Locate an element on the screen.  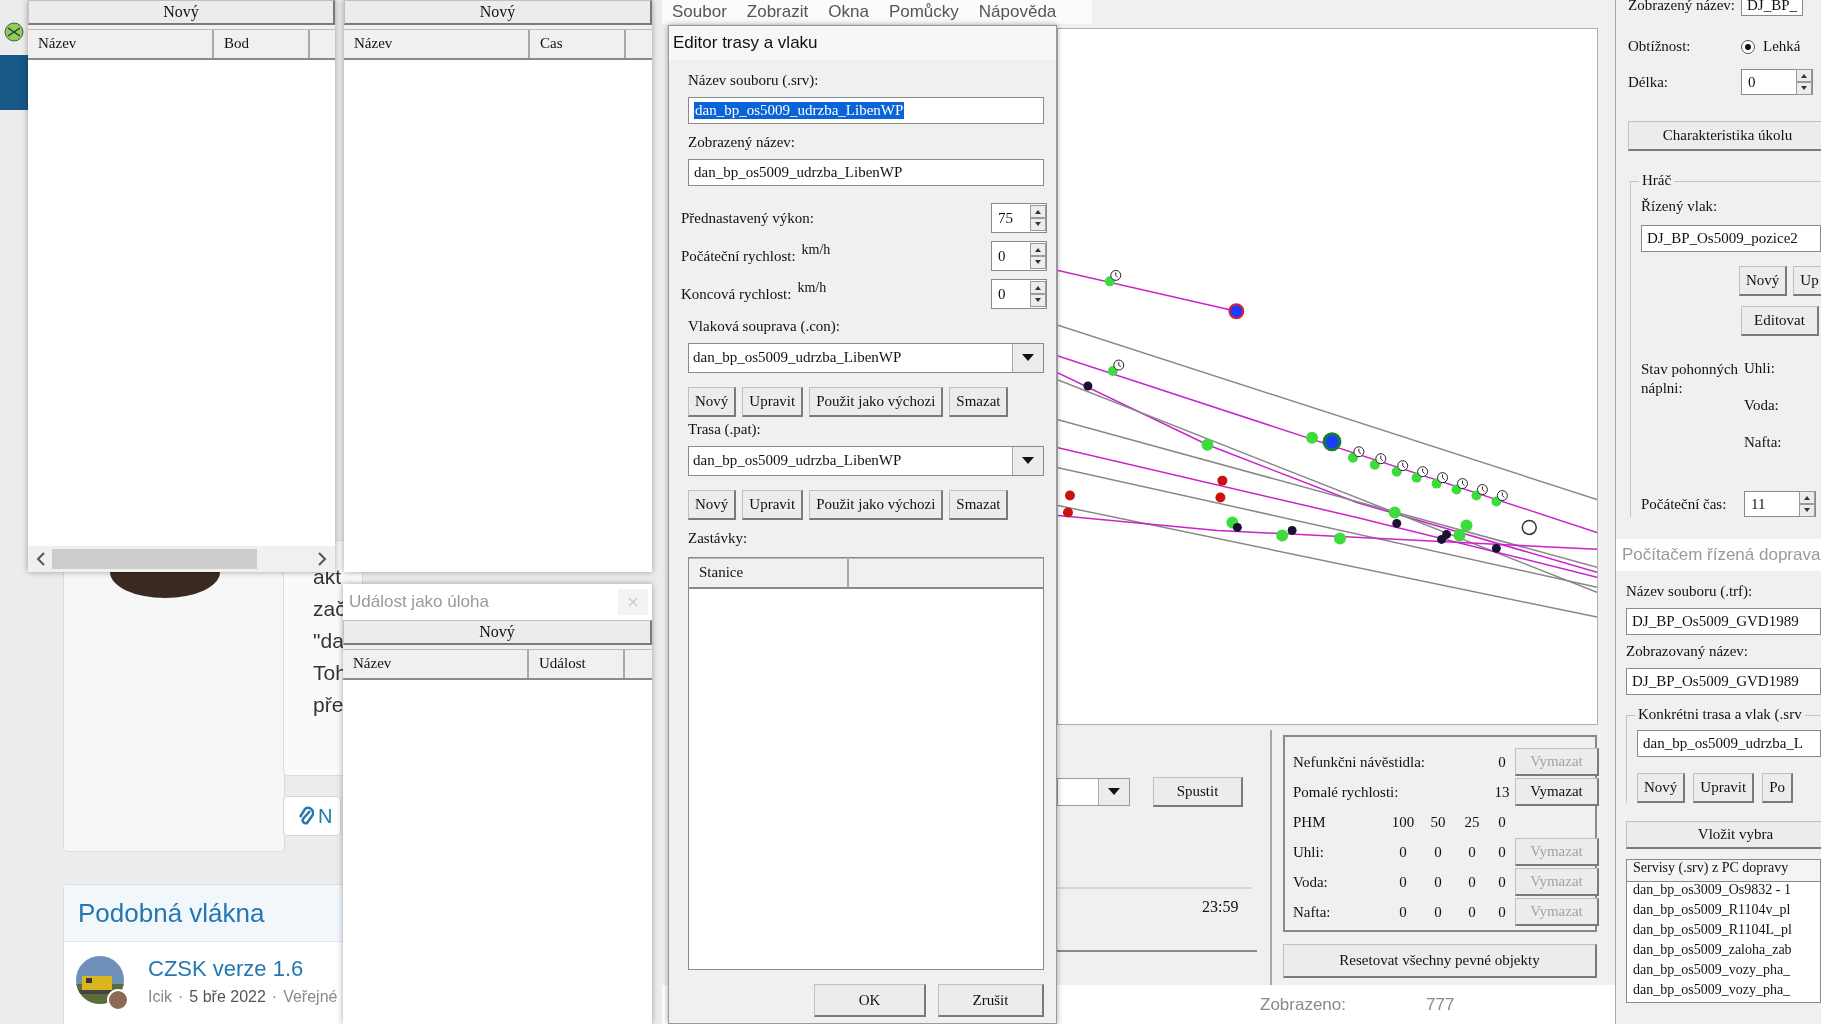
list-item: dan_bp_os5009_R1104v_pl is located at coordinates (1723, 912).